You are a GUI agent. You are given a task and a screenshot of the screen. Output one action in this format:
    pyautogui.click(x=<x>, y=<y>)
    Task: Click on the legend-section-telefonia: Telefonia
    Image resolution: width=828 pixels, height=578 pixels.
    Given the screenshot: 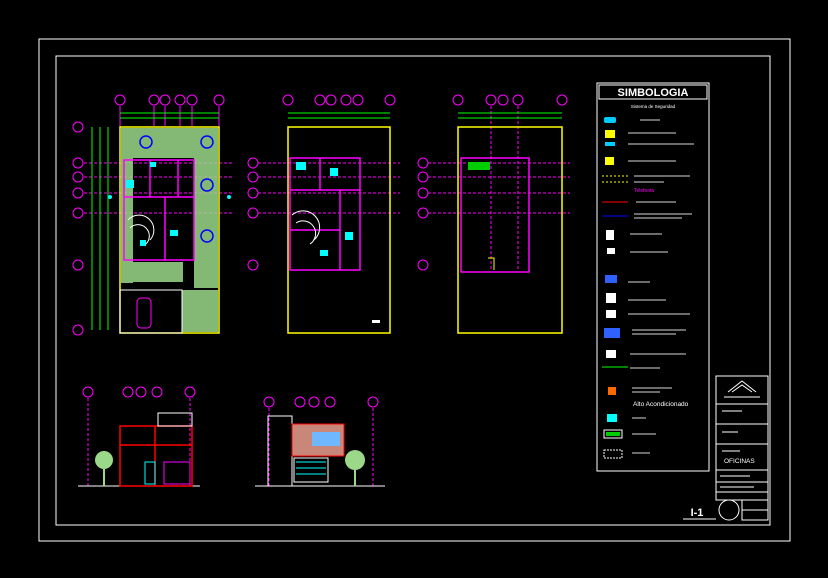 What is the action you would take?
    pyautogui.click(x=644, y=191)
    